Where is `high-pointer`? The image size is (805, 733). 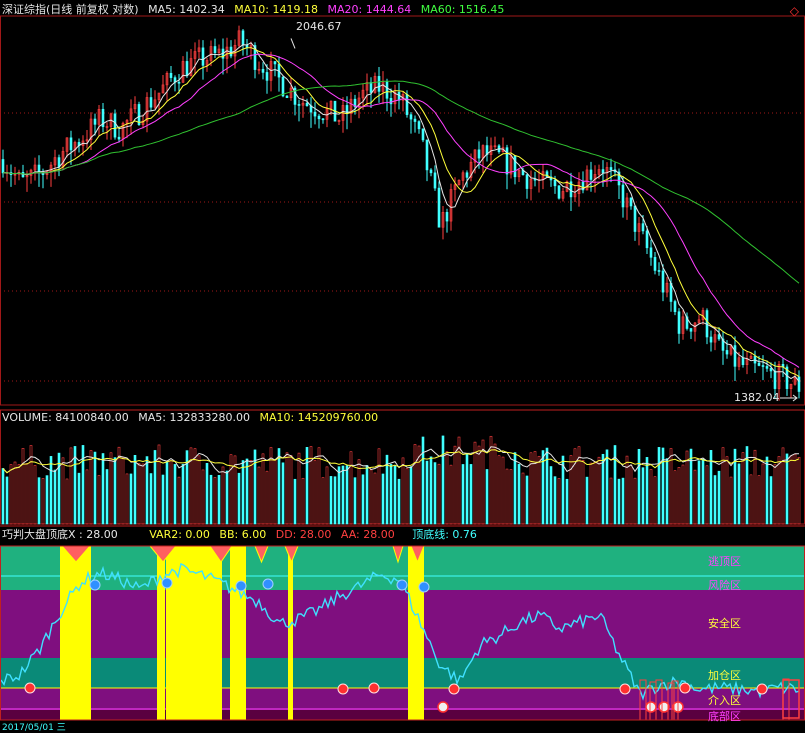
high-pointer is located at coordinates (293, 43).